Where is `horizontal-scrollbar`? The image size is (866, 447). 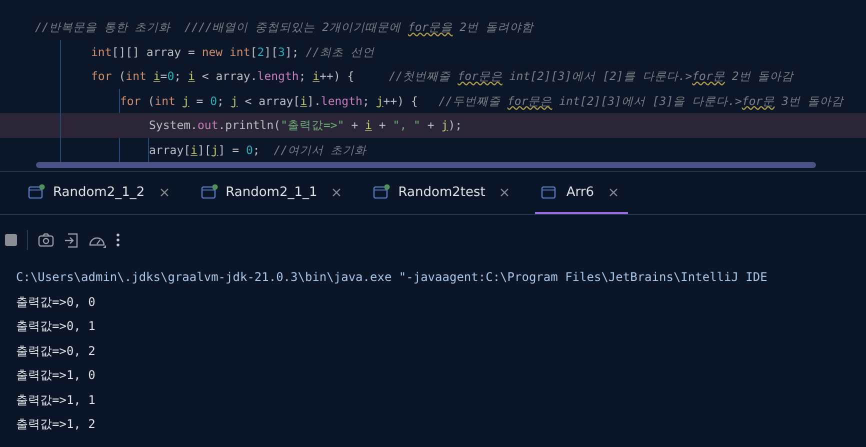 horizontal-scrollbar is located at coordinates (426, 165).